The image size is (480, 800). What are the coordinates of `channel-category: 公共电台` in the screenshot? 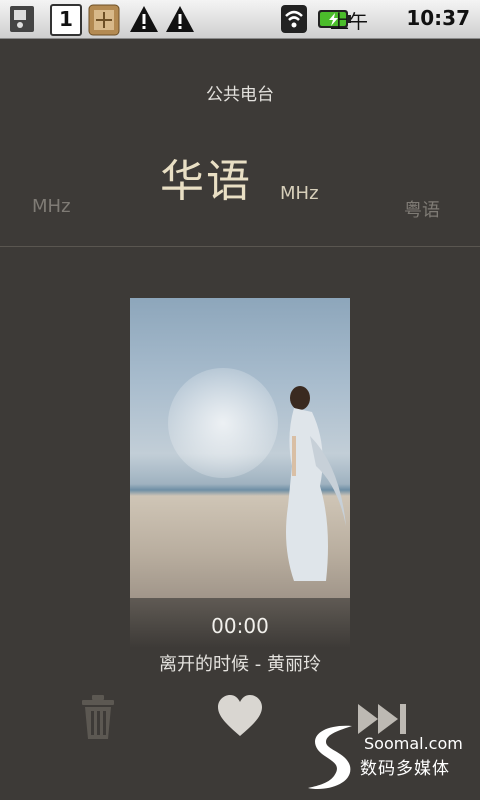 It's located at (240, 95).